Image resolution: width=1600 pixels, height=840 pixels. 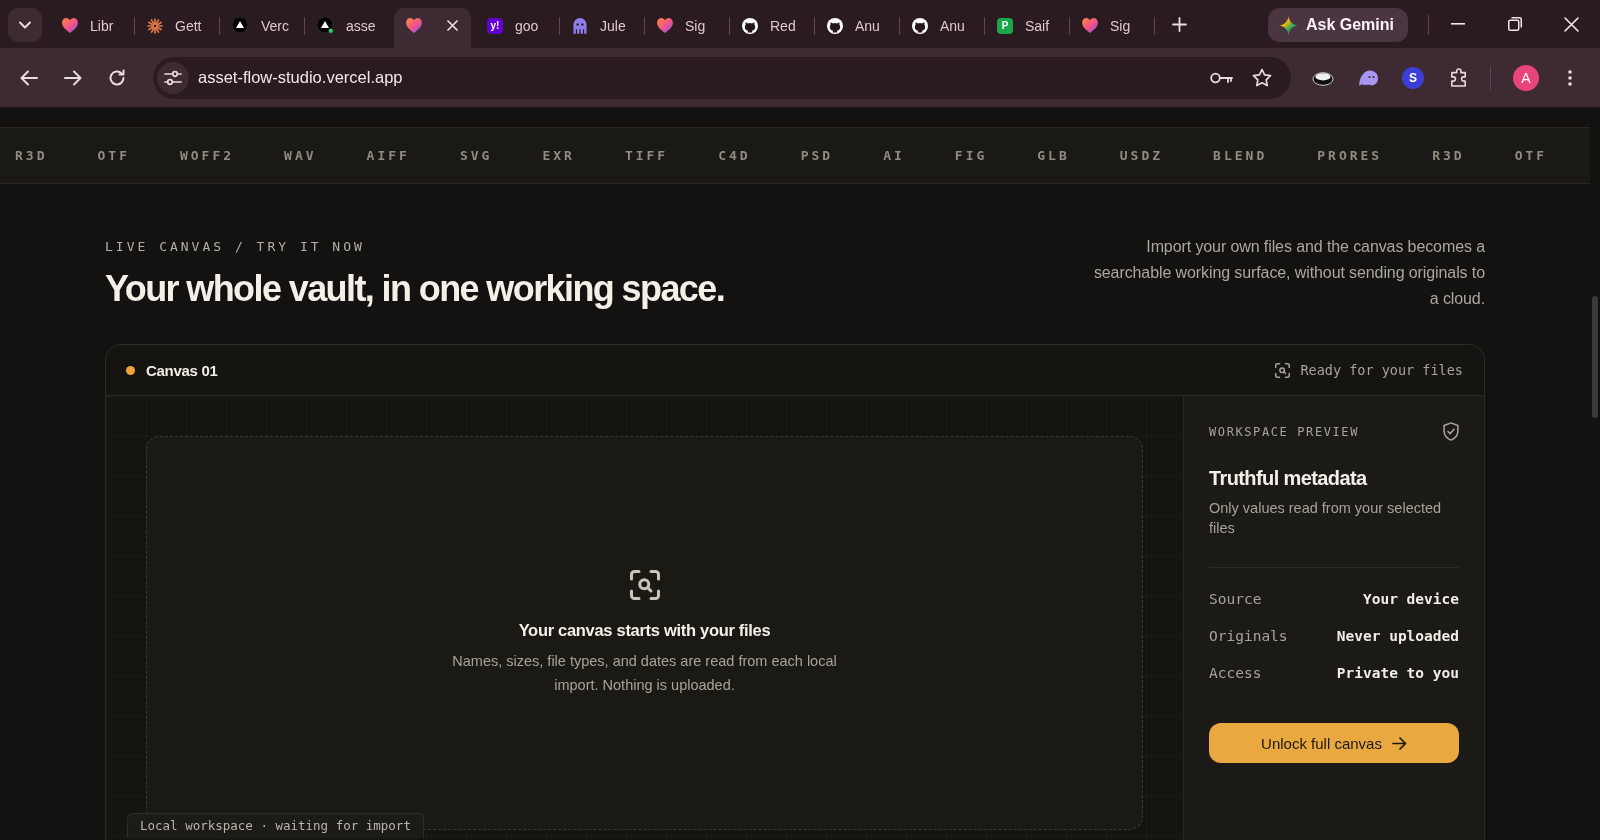 What do you see at coordinates (1027, 28) in the screenshot?
I see `browser-tab: P Saif` at bounding box center [1027, 28].